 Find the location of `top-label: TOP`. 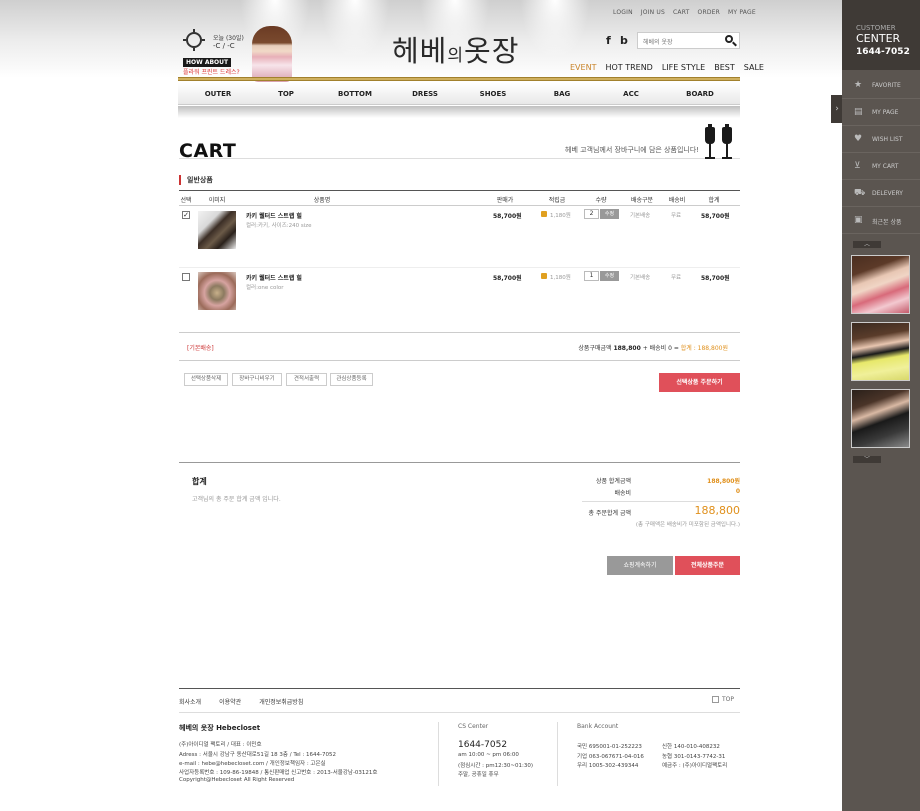

top-label: TOP is located at coordinates (728, 699).